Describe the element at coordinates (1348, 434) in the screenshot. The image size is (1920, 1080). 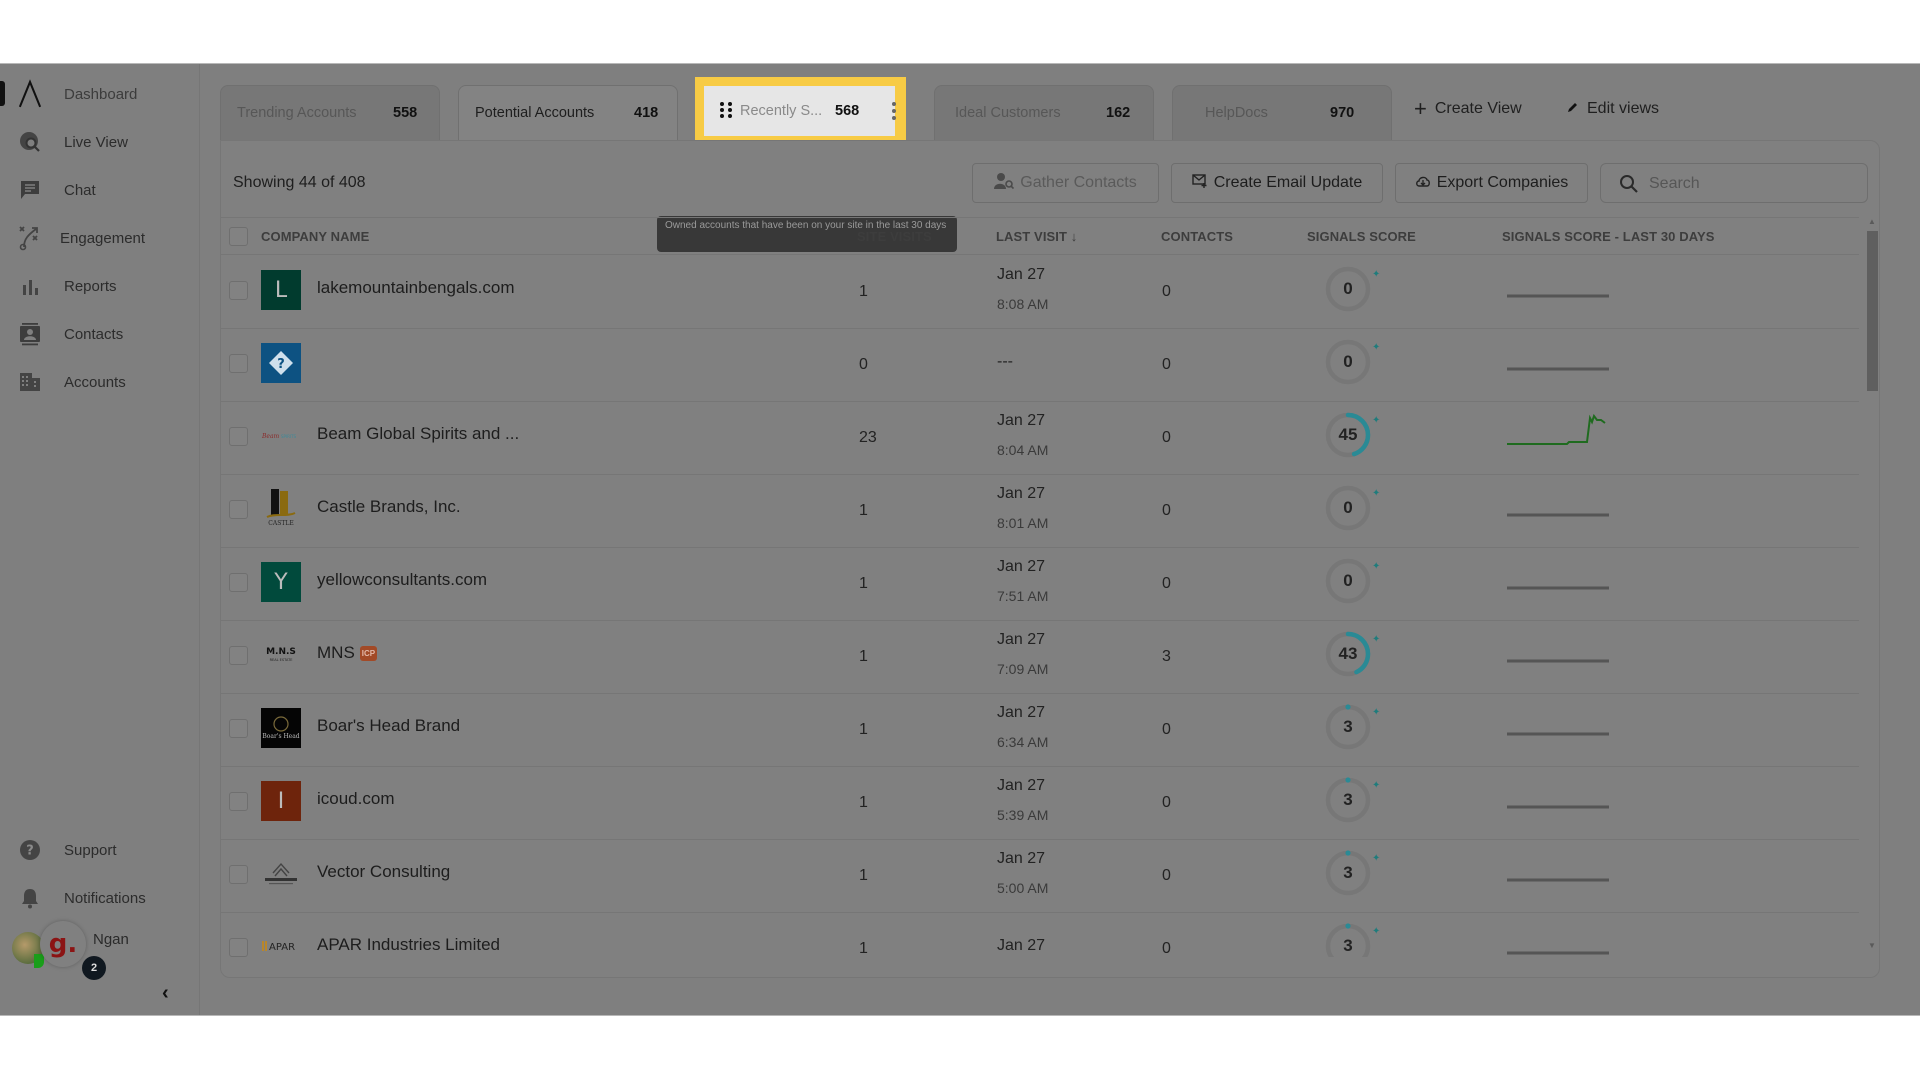
I see `score-value: 45` at that location.